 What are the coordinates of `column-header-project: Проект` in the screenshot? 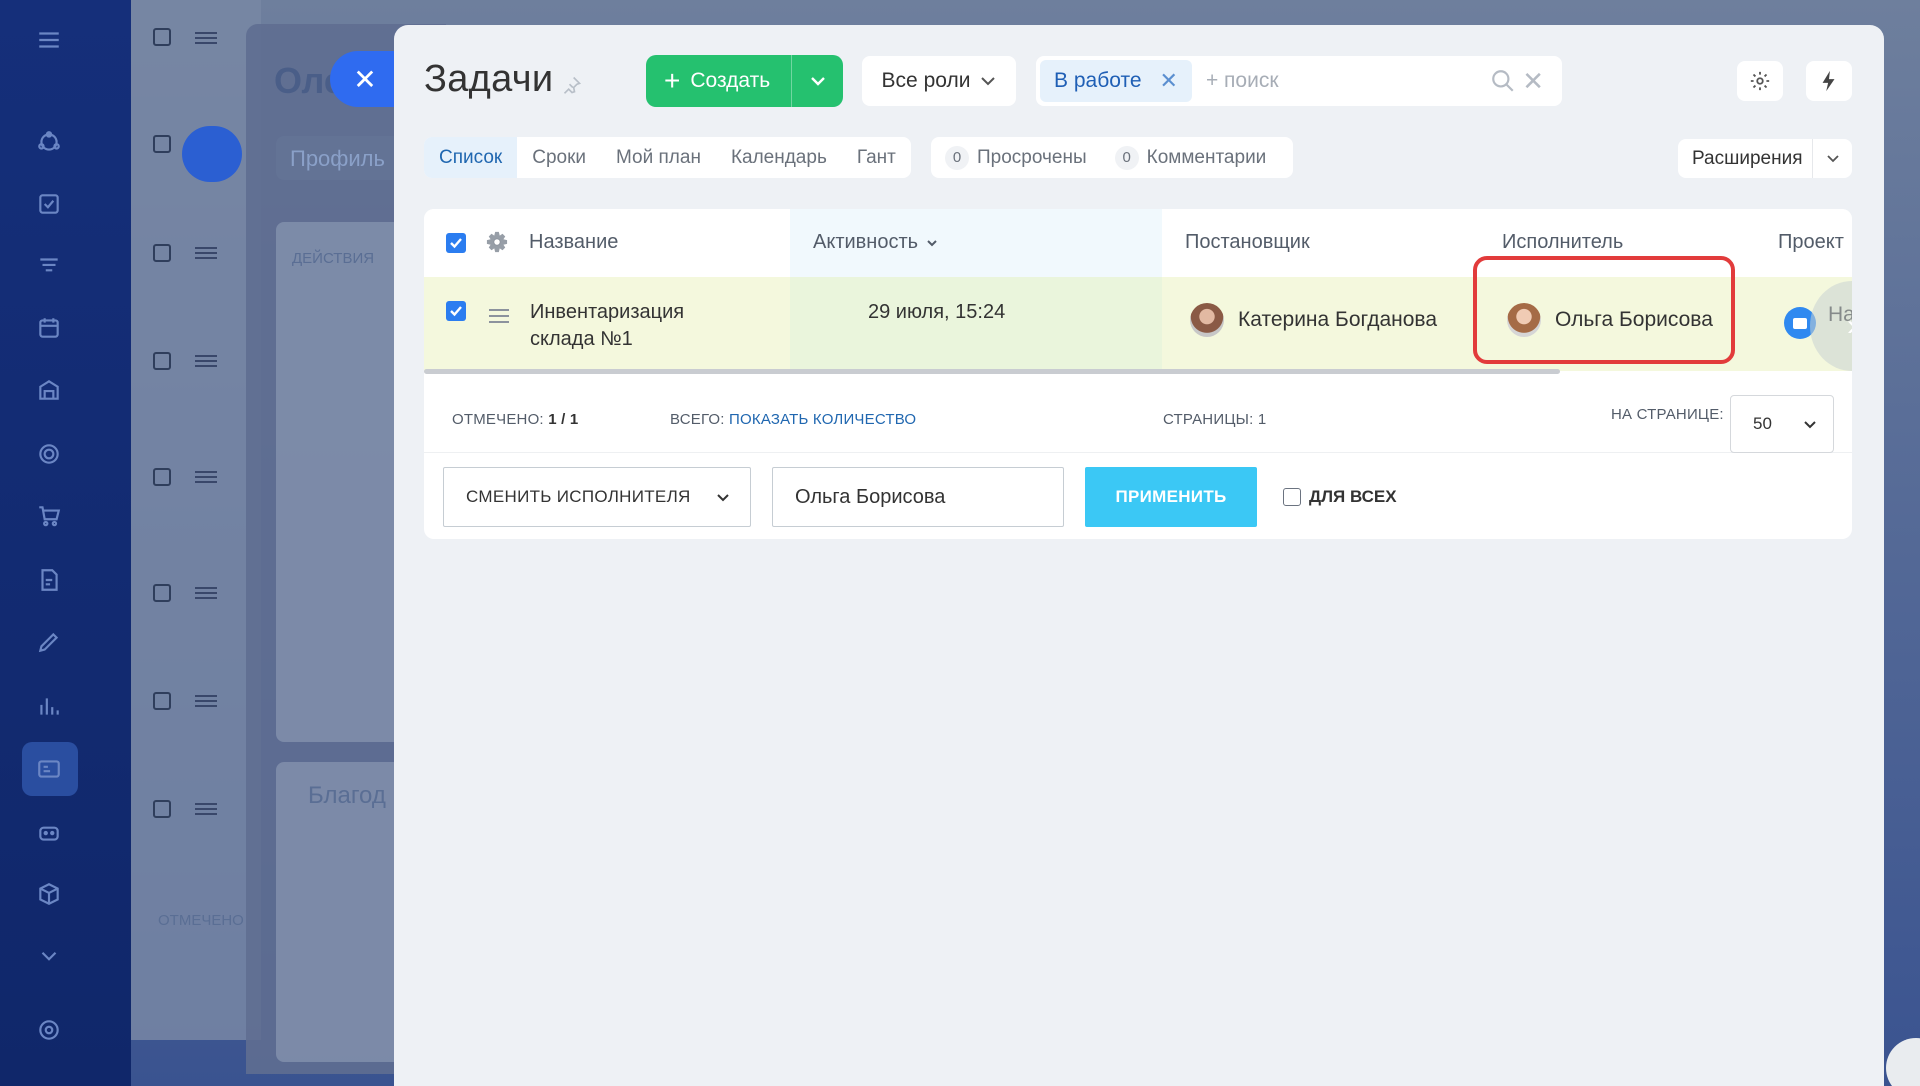 It's located at (1811, 242).